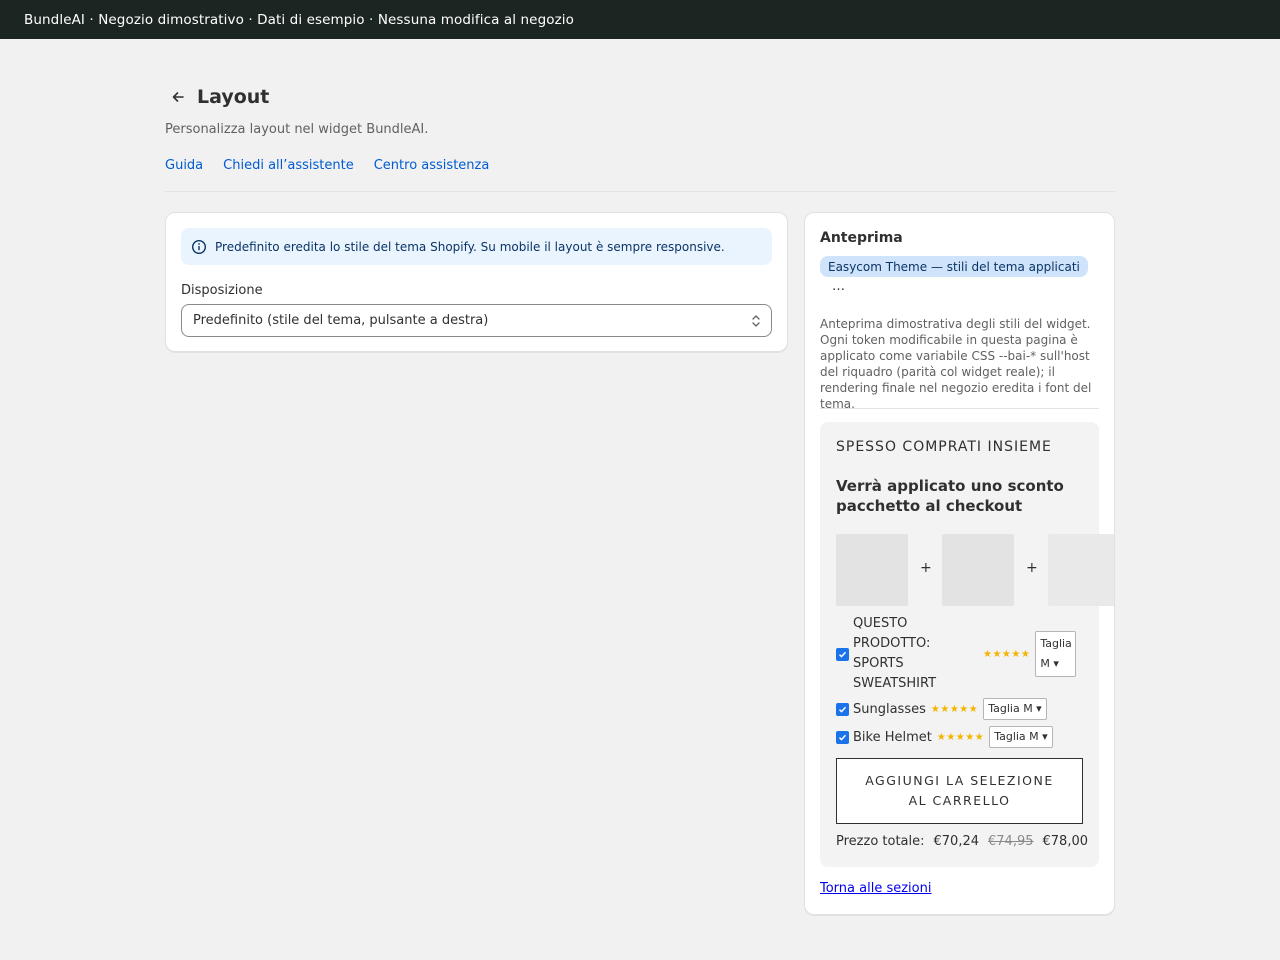  I want to click on total-label: Prezzo totale:, so click(880, 841).